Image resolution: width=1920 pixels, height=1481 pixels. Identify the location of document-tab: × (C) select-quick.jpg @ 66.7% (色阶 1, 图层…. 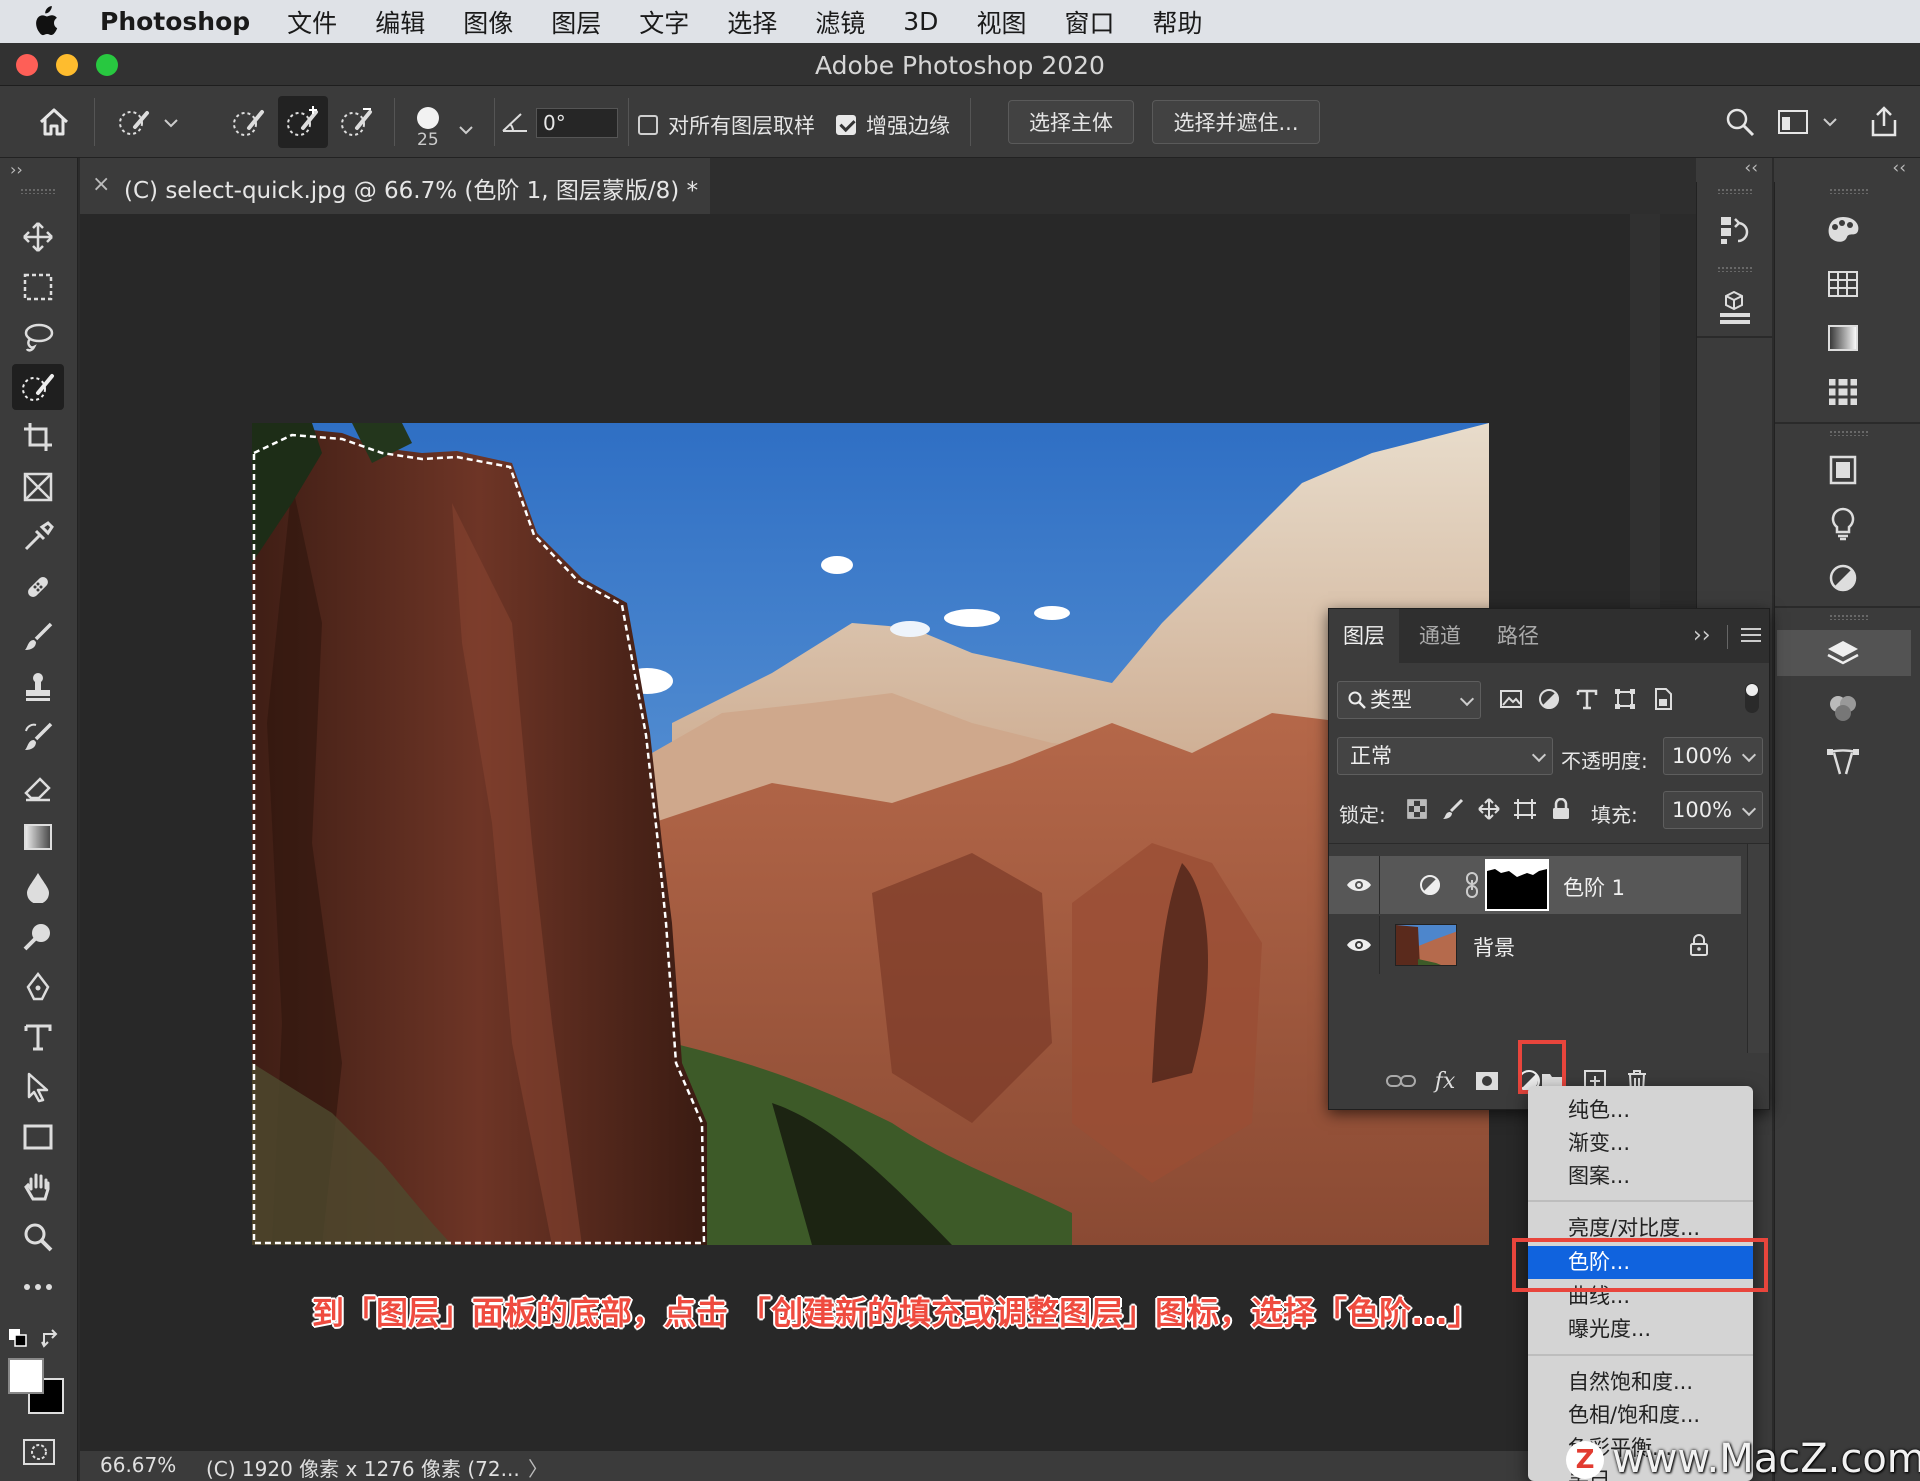
(395, 186).